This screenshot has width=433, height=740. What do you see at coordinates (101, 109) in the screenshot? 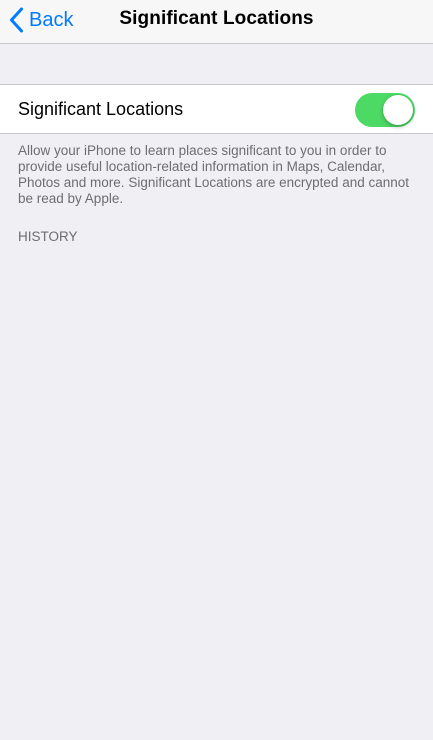
I see `significant-locations-label: Significant Locations` at bounding box center [101, 109].